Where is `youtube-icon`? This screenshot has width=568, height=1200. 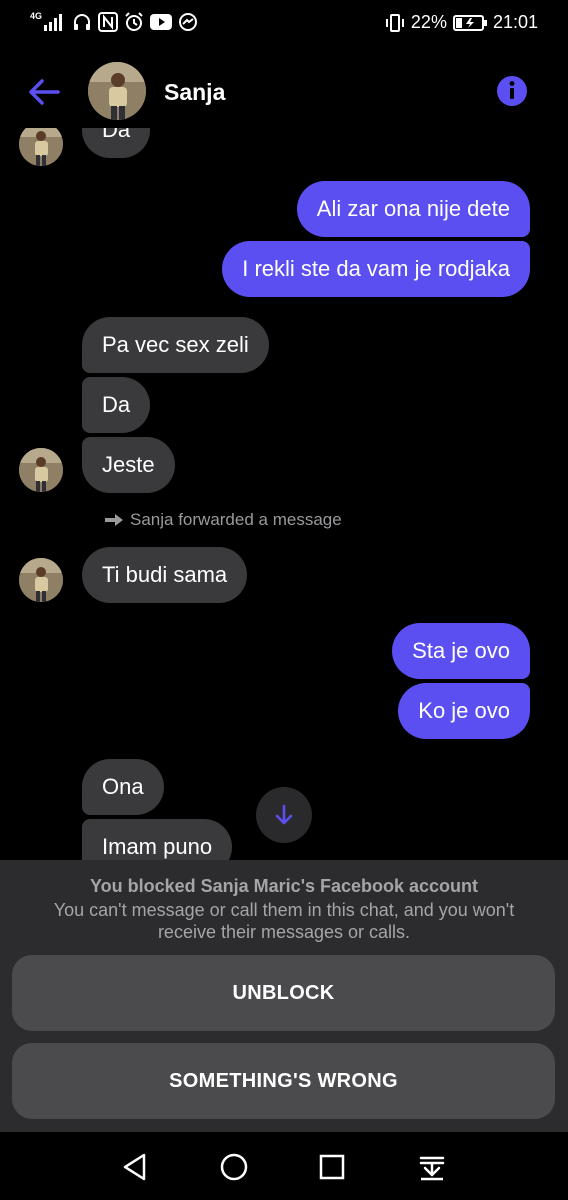 youtube-icon is located at coordinates (161, 22).